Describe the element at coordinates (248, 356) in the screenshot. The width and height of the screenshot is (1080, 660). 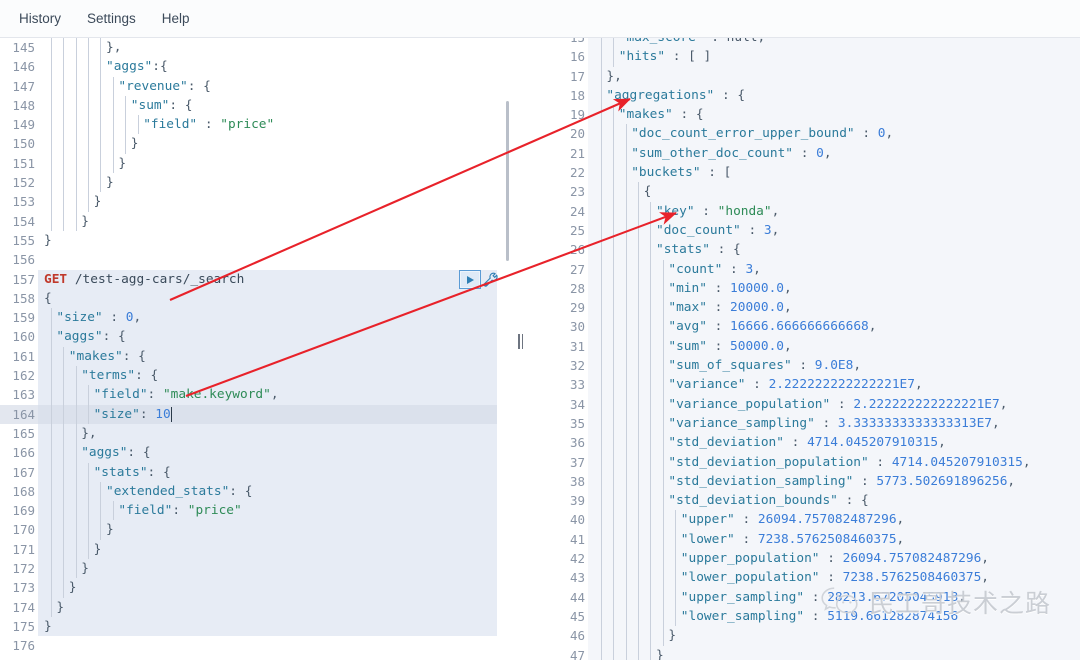
I see `code-line: 161▾"makes": {` at that location.